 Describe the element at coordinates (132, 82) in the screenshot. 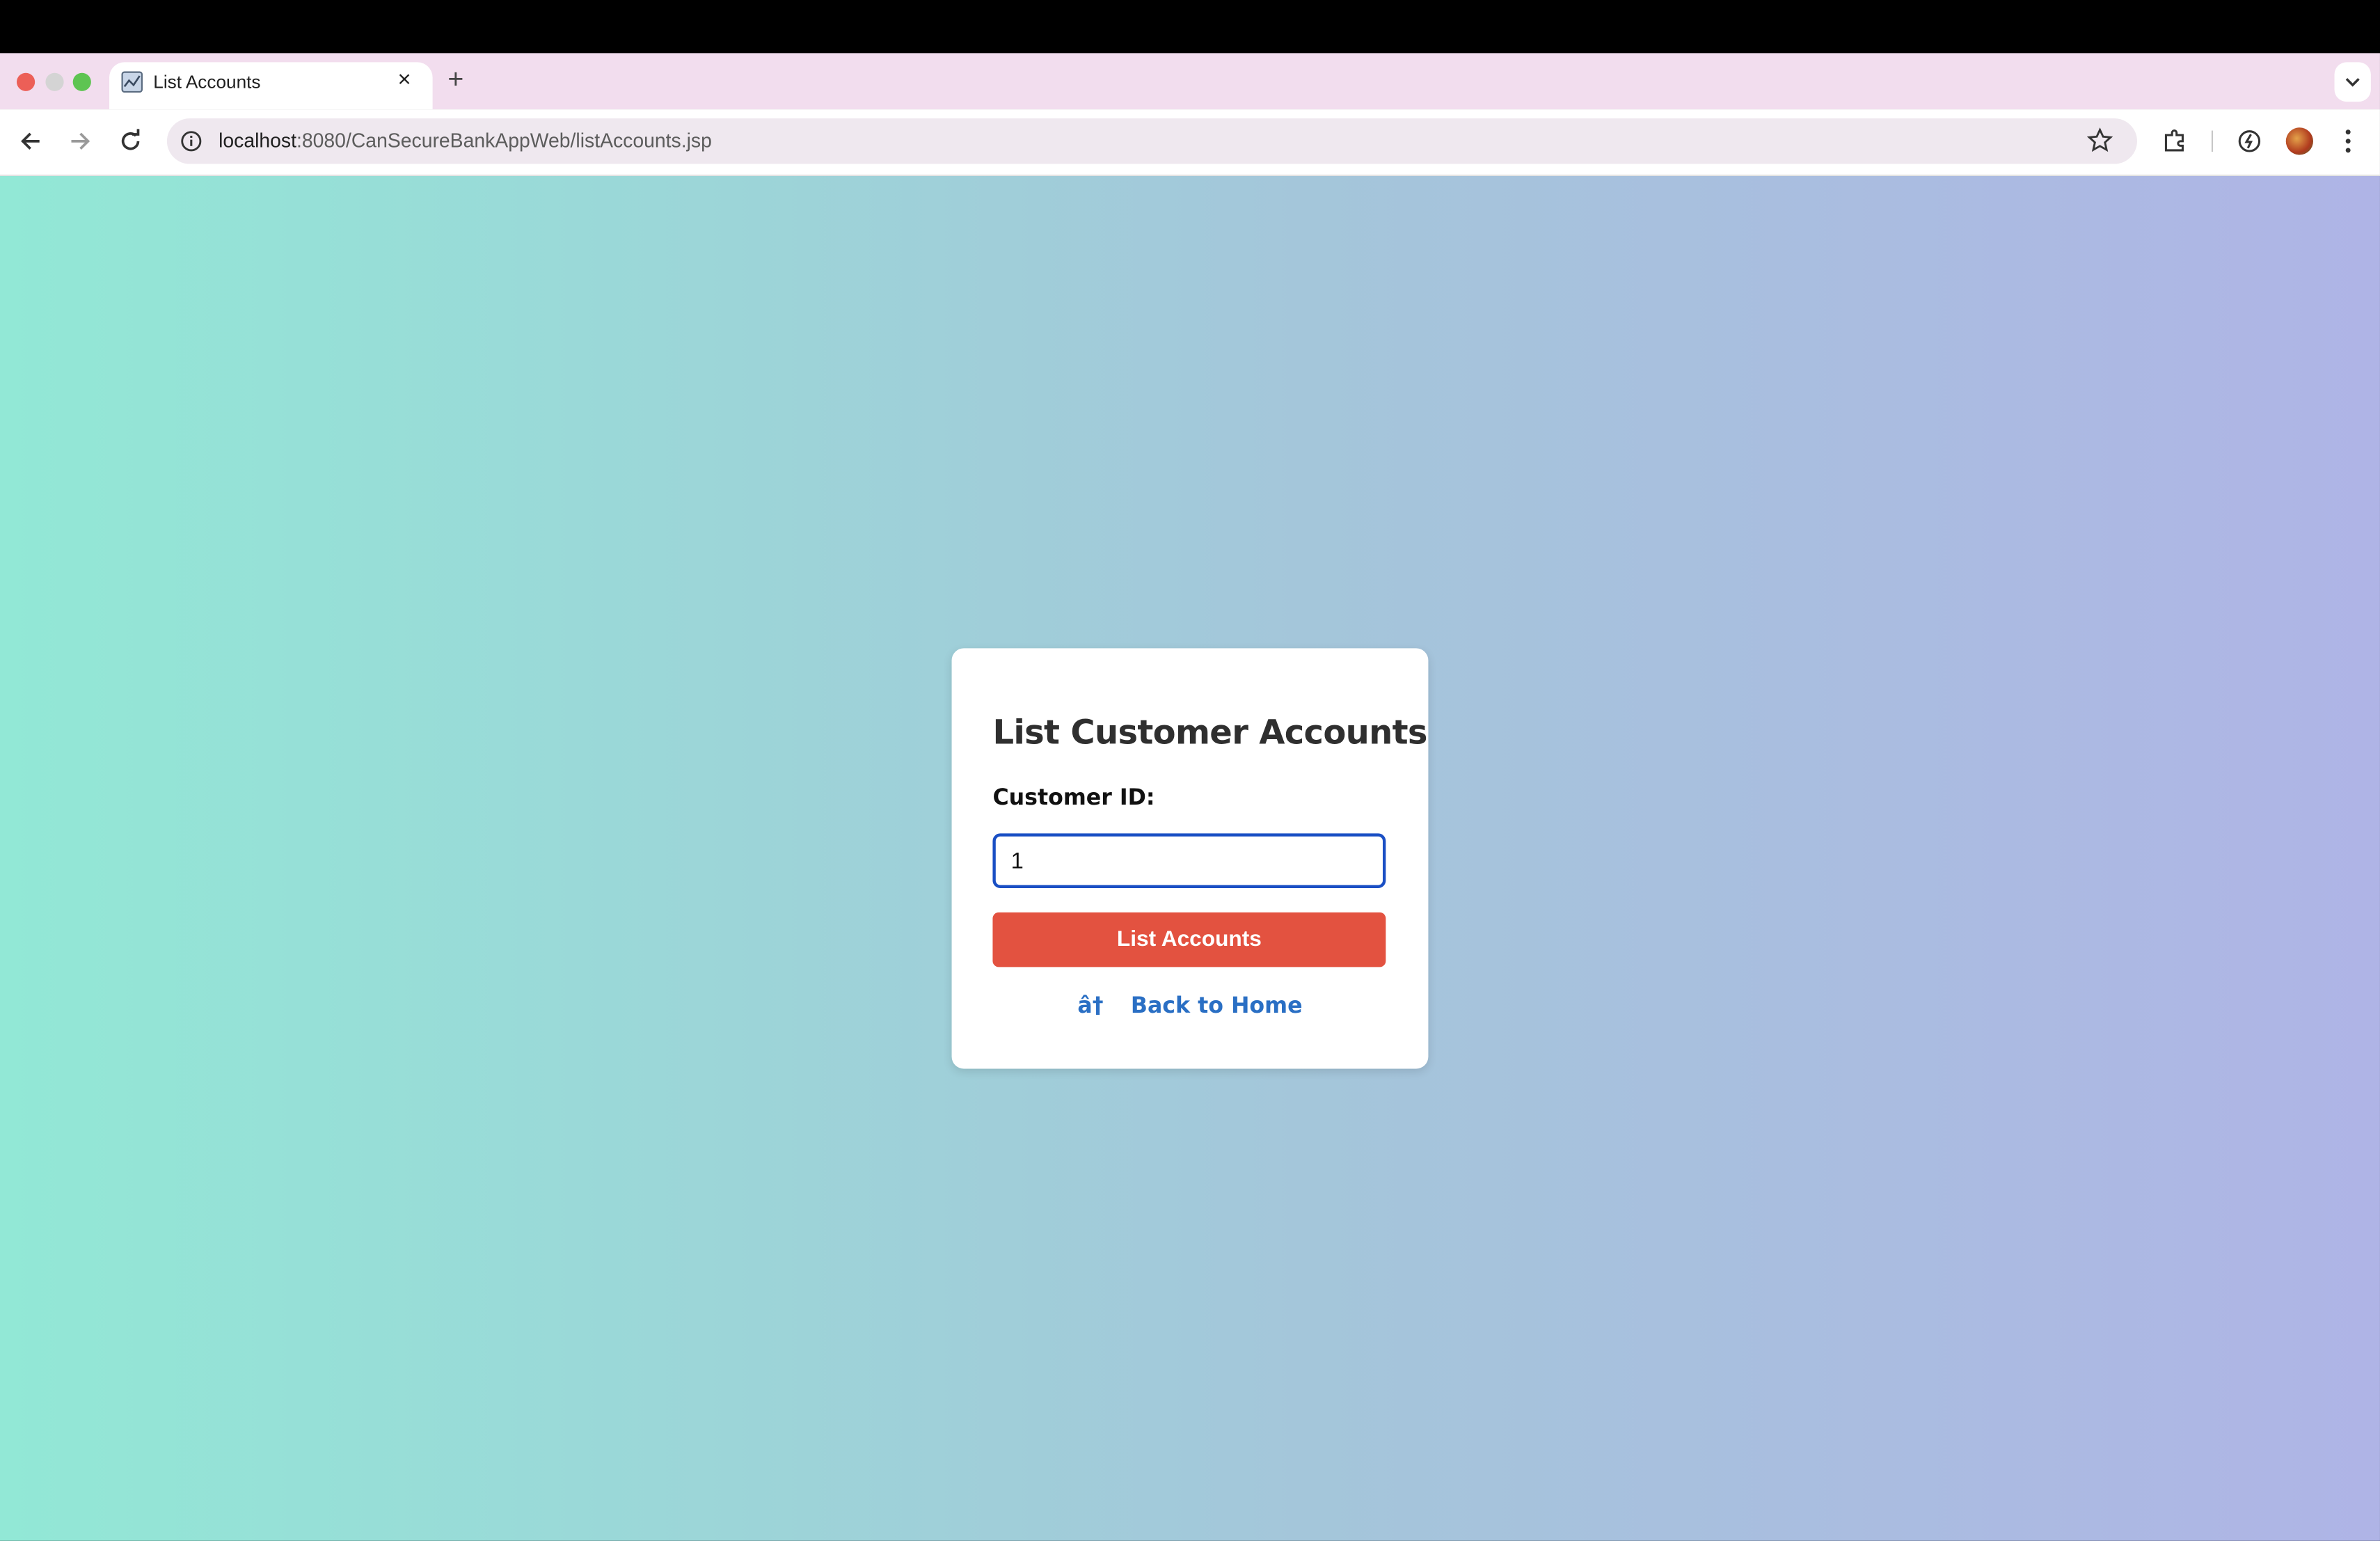

I see `page-favicon-icon` at that location.